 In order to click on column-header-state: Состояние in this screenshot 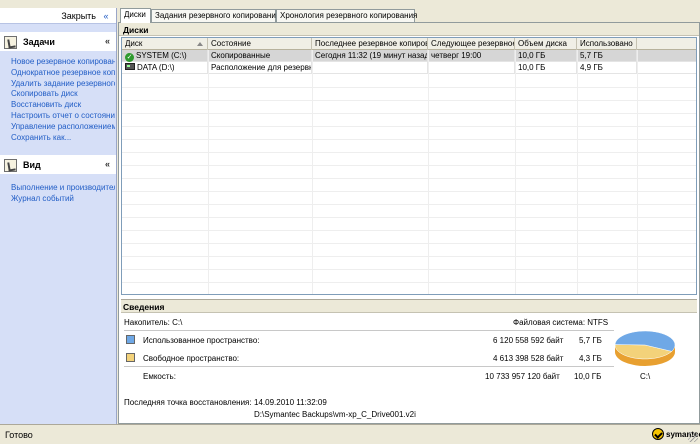, I will do `click(260, 44)`.